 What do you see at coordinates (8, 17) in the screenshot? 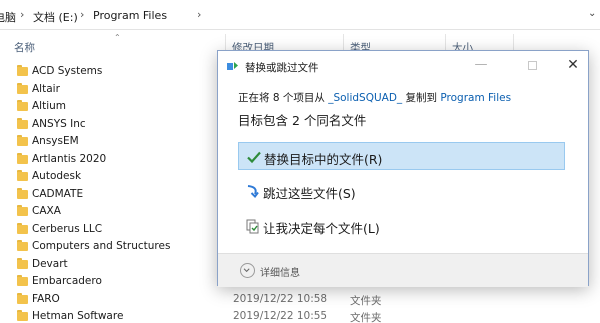
I see `breadcrumb-item-pc: 电脑` at bounding box center [8, 17].